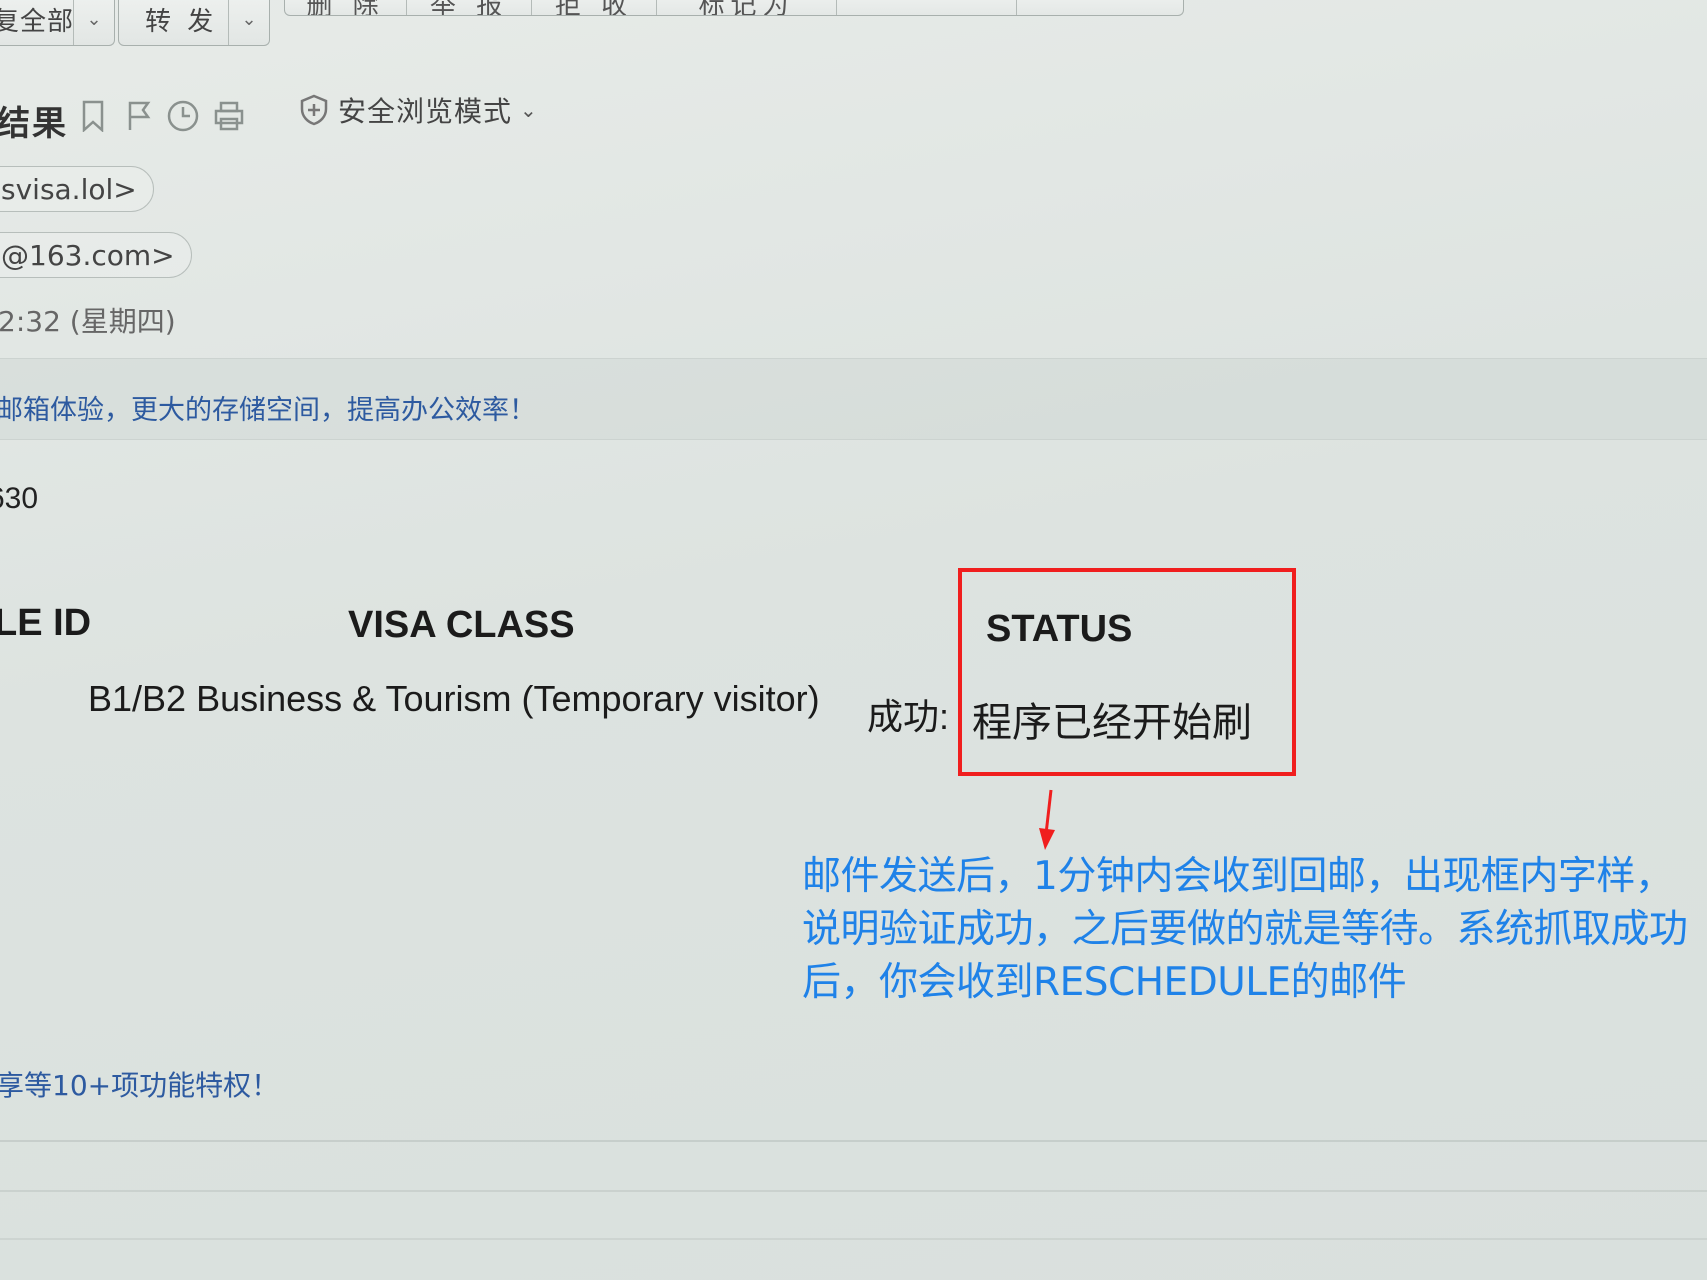  I want to click on email-datetime: 2:32 (星期四), so click(88, 321).